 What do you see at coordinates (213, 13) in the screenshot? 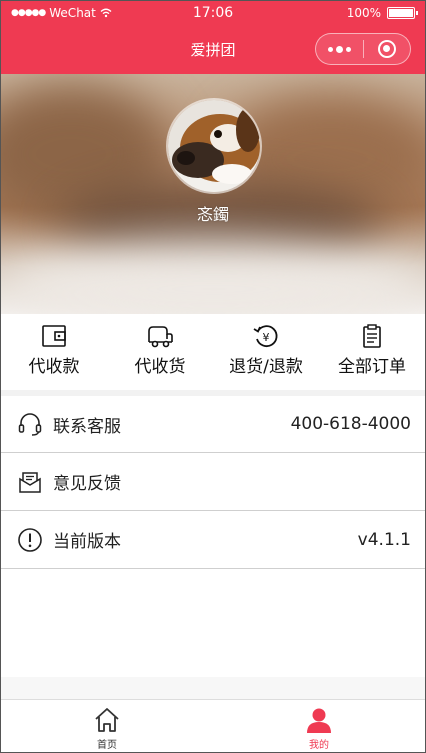
I see `status-bar: ●●●●● WeChat 17:06 100%` at bounding box center [213, 13].